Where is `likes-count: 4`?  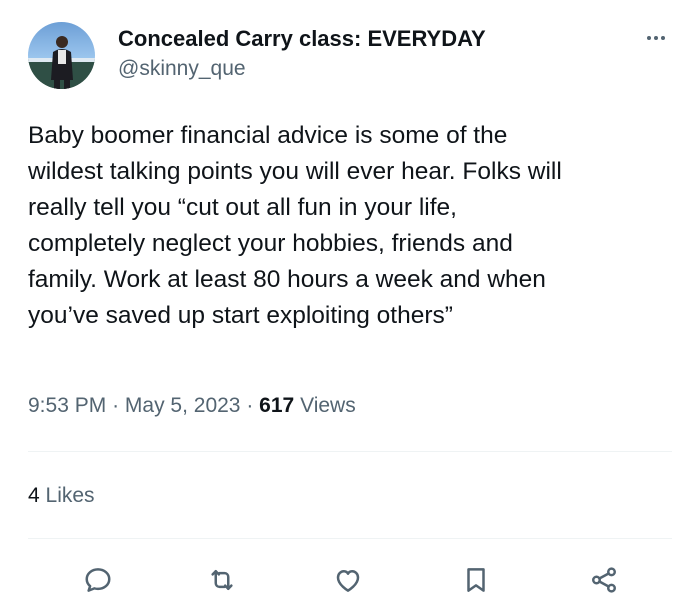 likes-count: 4 is located at coordinates (34, 495).